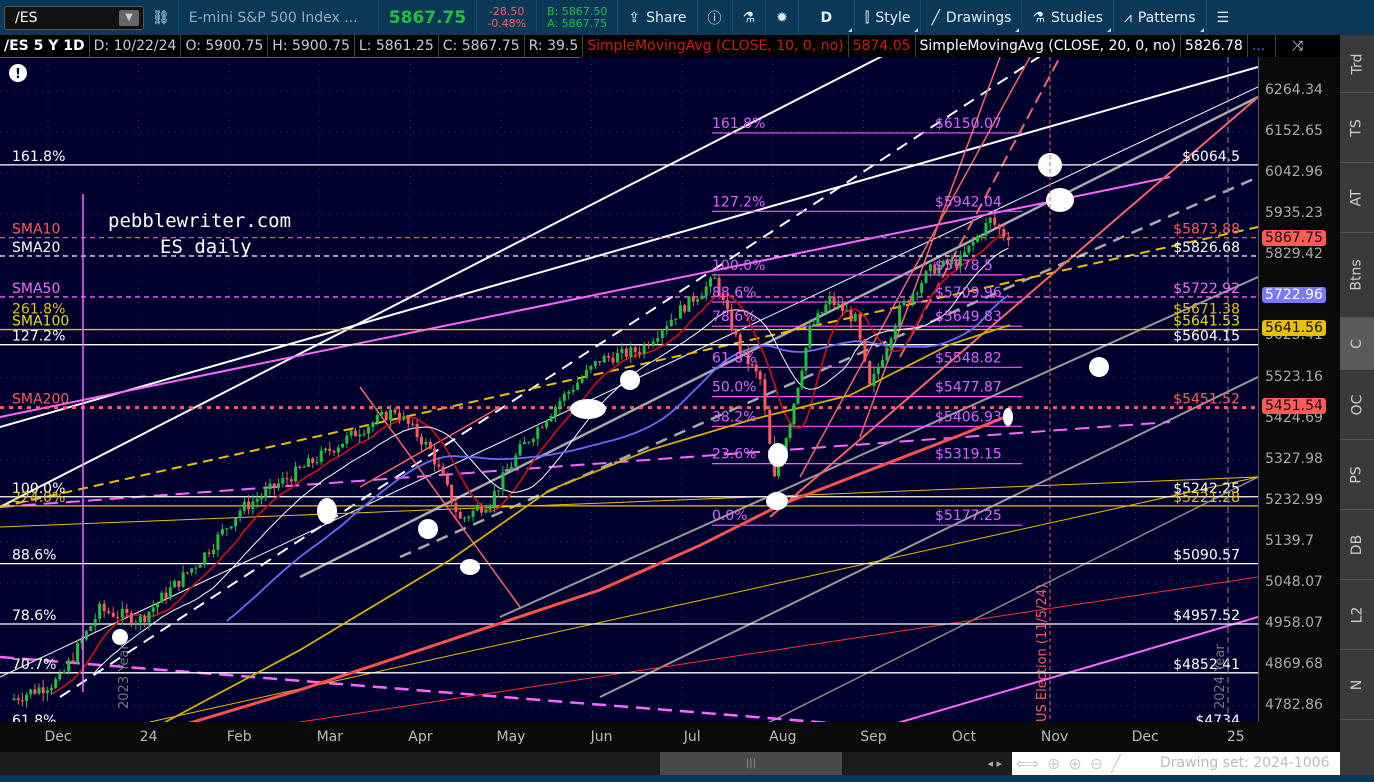 This screenshot has height=782, width=1374. Describe the element at coordinates (1294, 212) in the screenshot. I see `price-tick: 5935.23` at that location.